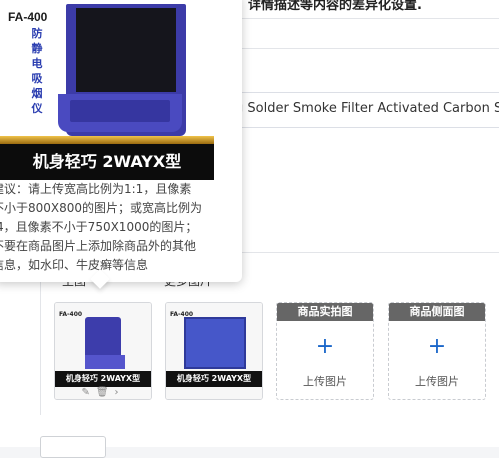 The height and width of the screenshot is (458, 499). I want to click on tip-line: 不要在商品图片上添加除商品外的其他, so click(98, 246).